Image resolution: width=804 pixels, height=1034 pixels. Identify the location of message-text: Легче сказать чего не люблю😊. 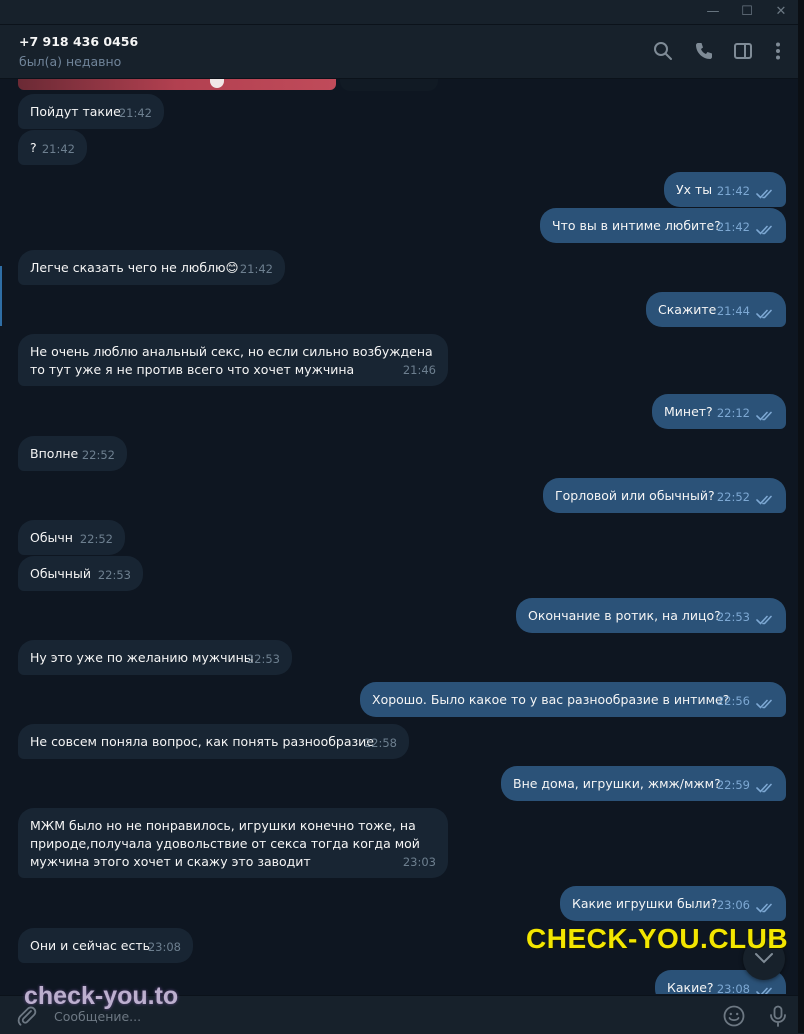
(134, 267).